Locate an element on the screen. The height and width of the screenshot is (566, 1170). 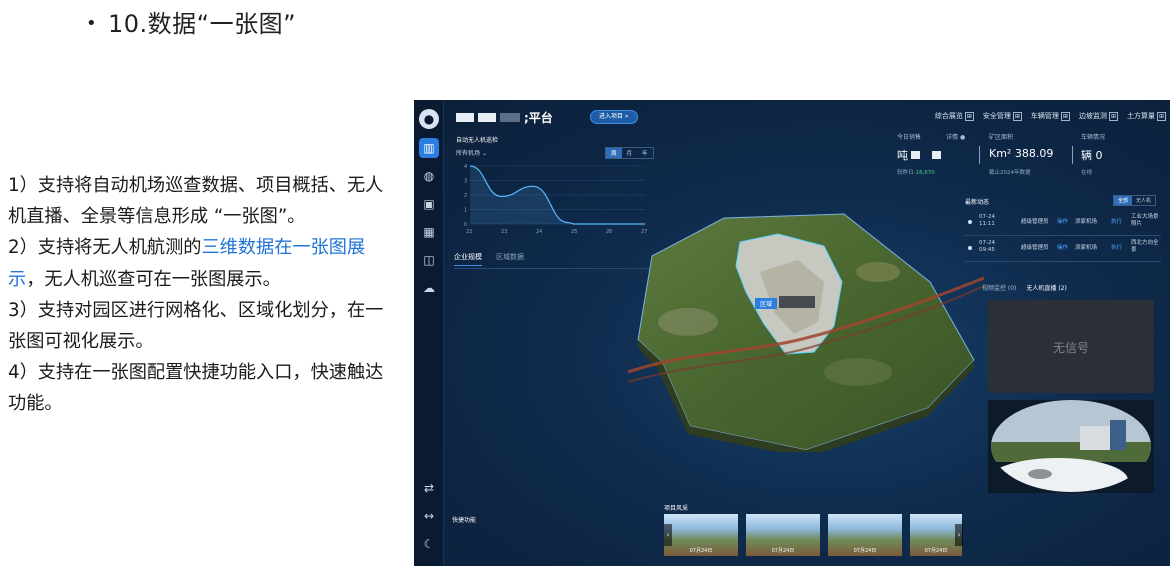
feed-tab-all: 全部 is located at coordinates (1123, 200).